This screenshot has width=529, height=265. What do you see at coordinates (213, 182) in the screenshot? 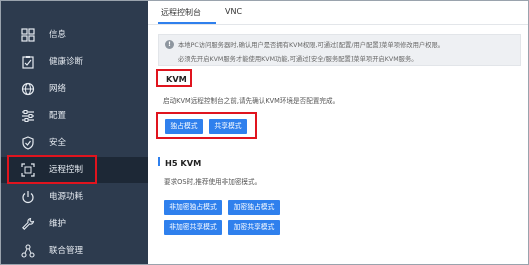
I see `h5-kvm-description: 要求OS时,推荐使用非加密模式。` at bounding box center [213, 182].